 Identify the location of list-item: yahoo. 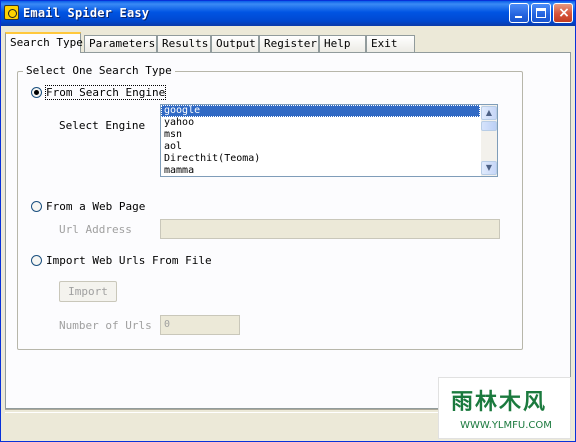
(320, 123).